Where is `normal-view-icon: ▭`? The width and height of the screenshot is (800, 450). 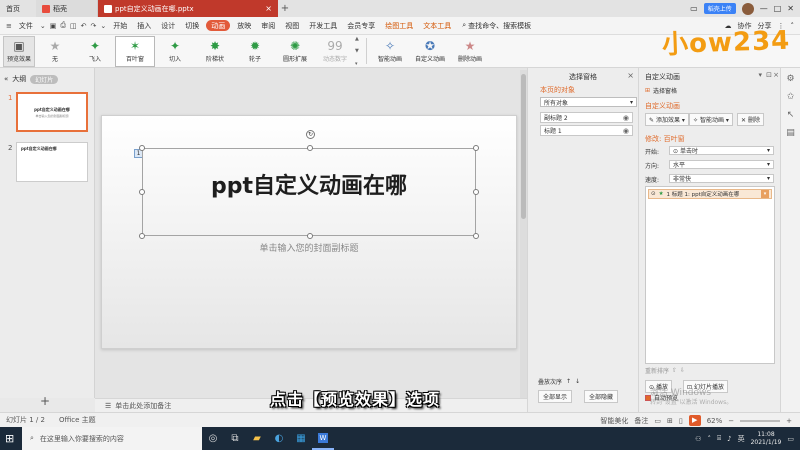
normal-view-icon: ▭ is located at coordinates (657, 421).